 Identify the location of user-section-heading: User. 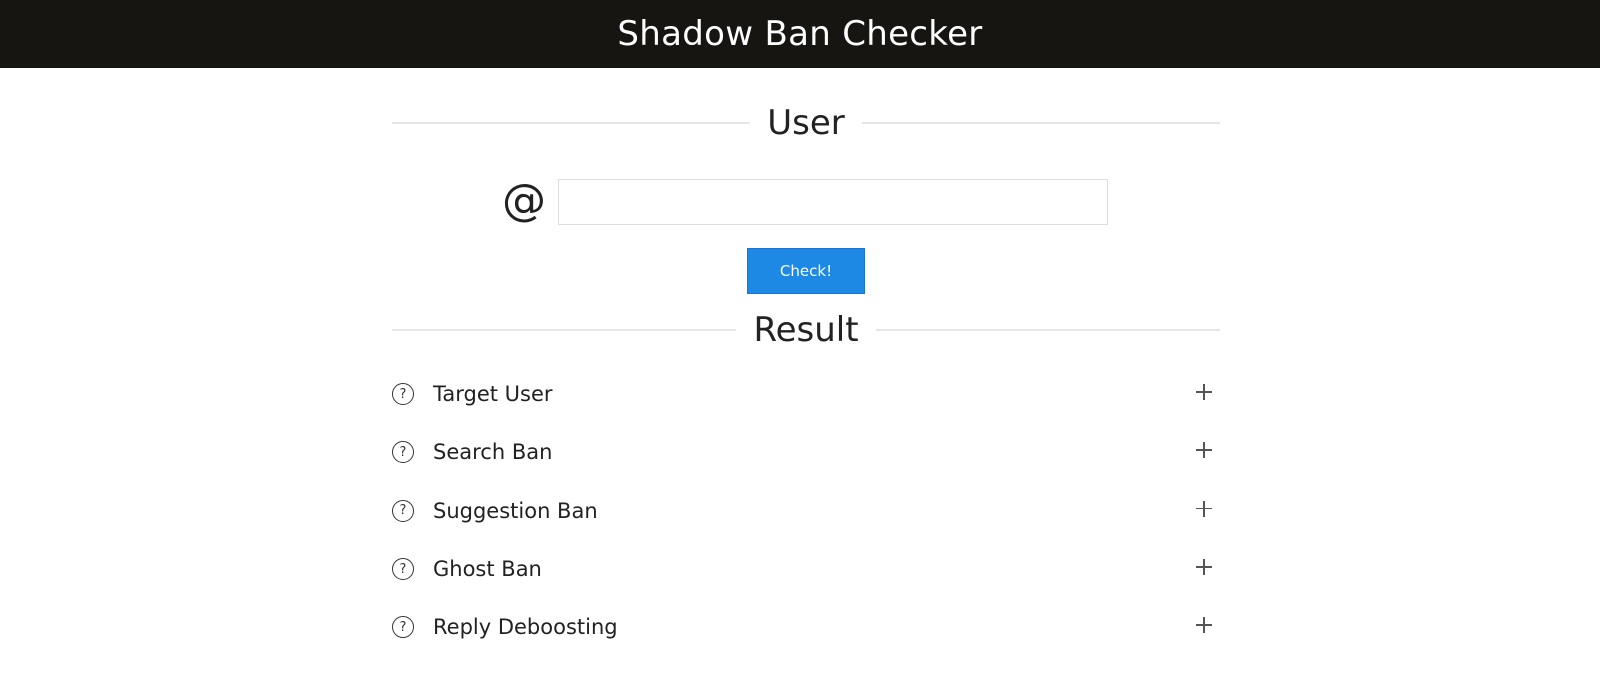
(806, 123).